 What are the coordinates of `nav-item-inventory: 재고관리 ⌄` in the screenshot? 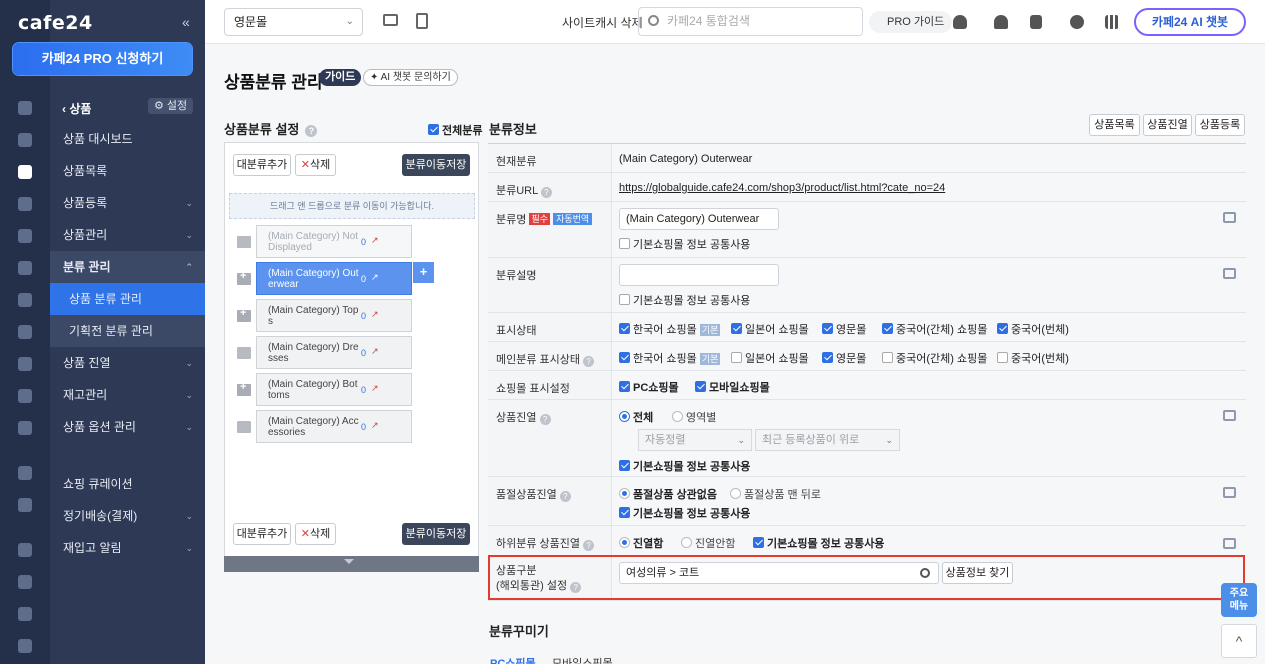 It's located at (127, 395).